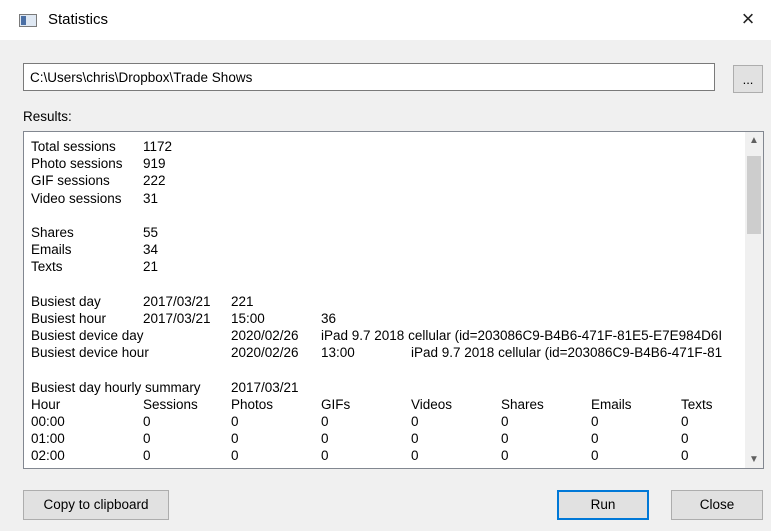 Image resolution: width=771 pixels, height=531 pixels. I want to click on stat-value: 36, so click(329, 318).